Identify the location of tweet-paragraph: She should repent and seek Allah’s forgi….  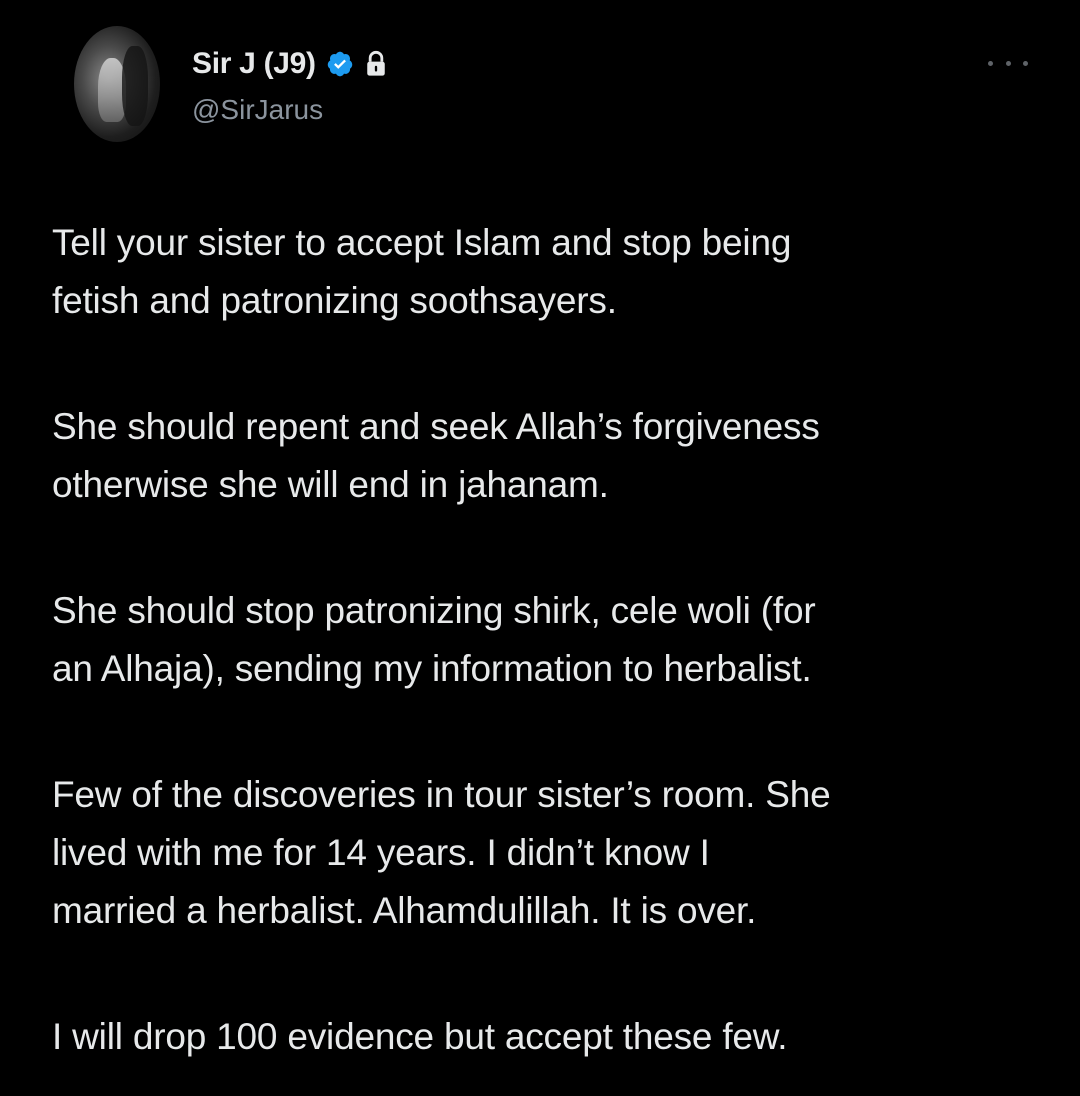
(436, 455).